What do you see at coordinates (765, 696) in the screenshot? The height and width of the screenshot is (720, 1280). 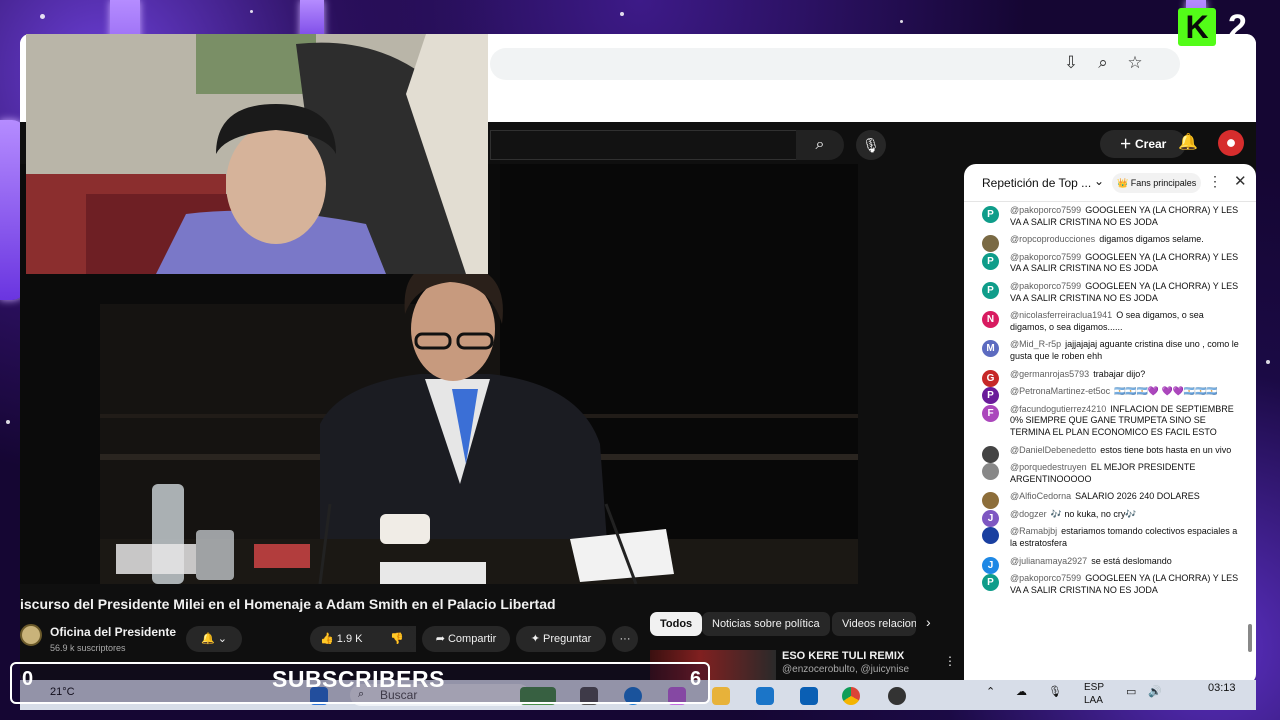 I see `store-icon` at bounding box center [765, 696].